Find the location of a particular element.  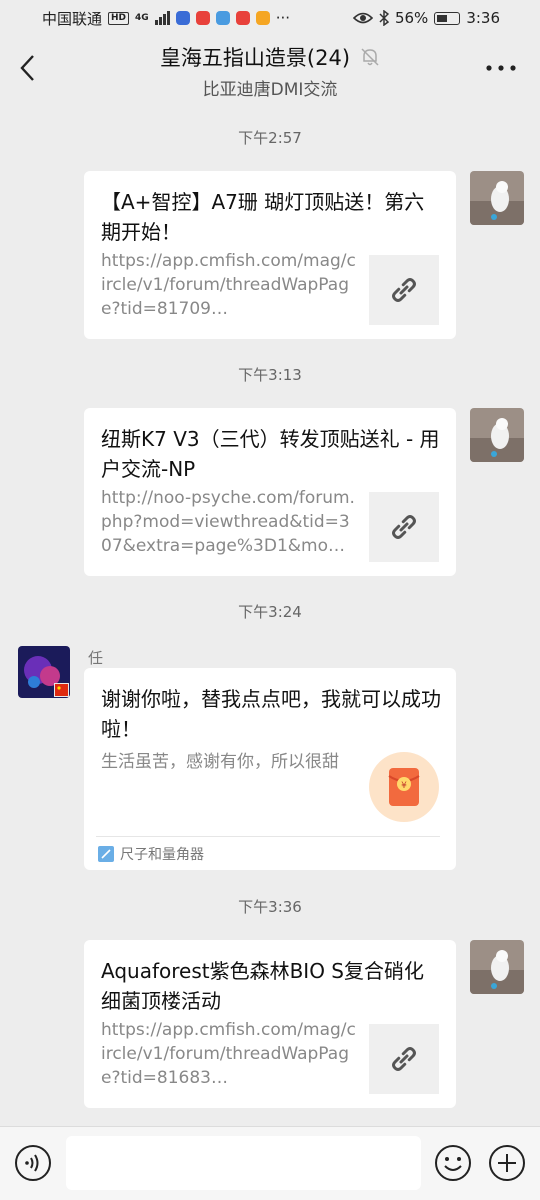

ruler-icon is located at coordinates (106, 854).